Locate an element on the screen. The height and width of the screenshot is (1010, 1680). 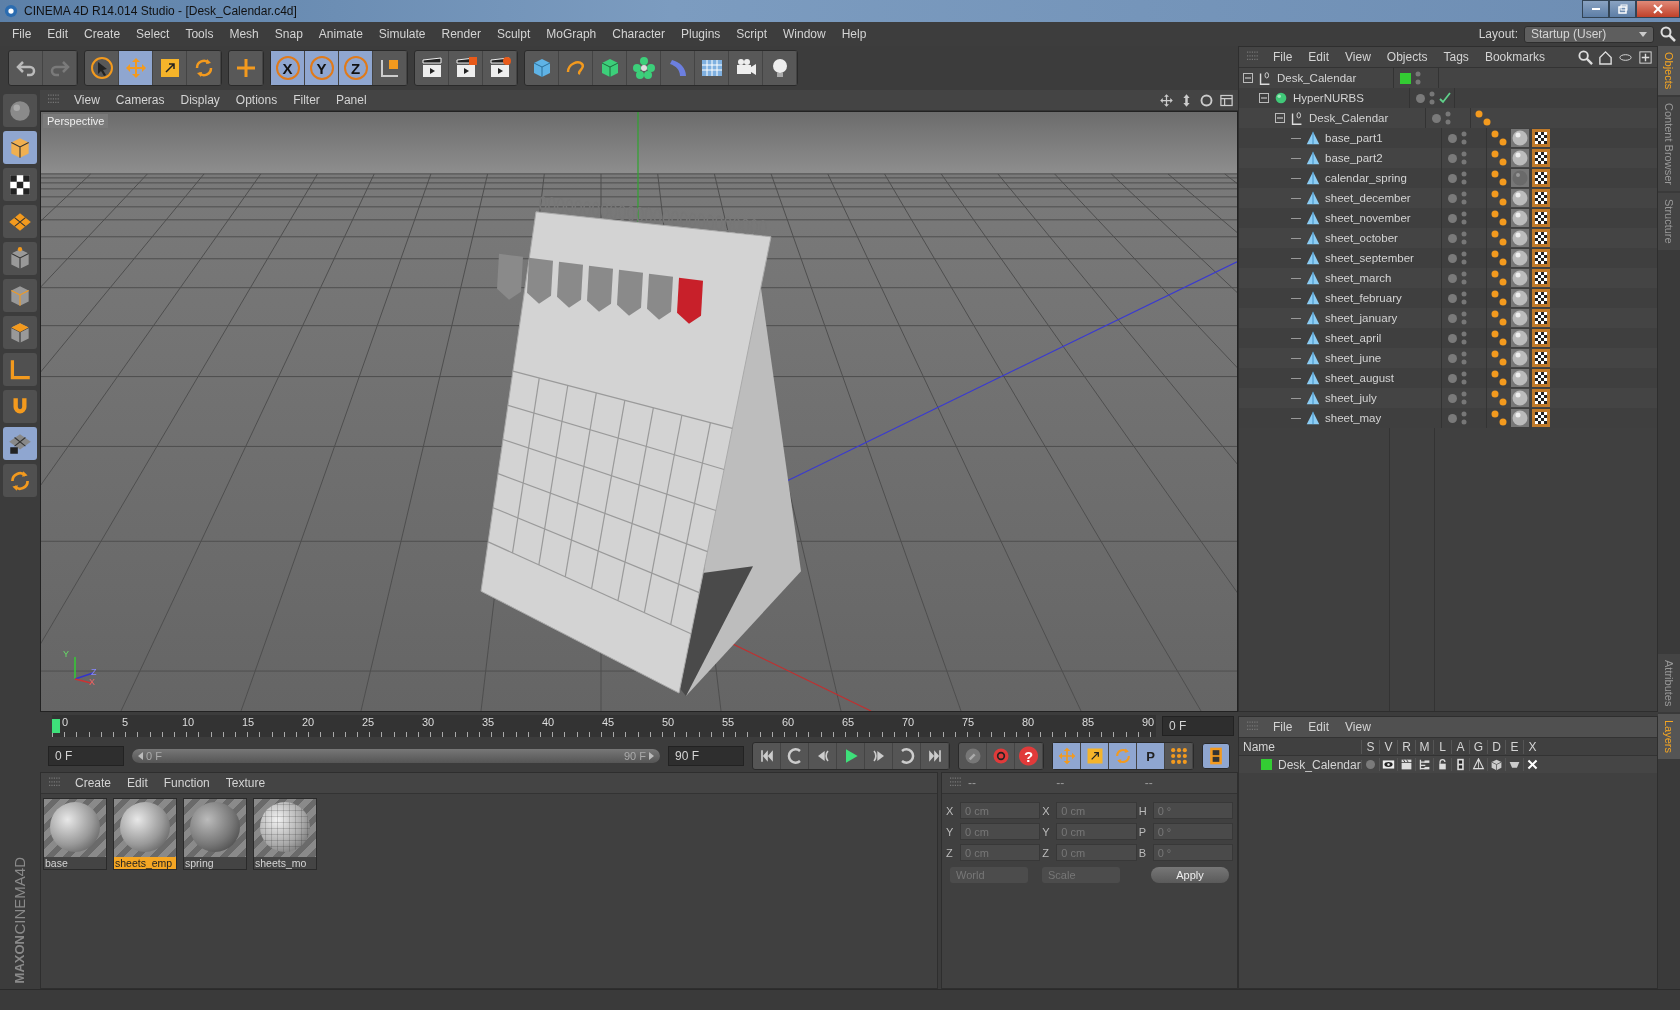
snap-button is located at coordinates (20, 406).